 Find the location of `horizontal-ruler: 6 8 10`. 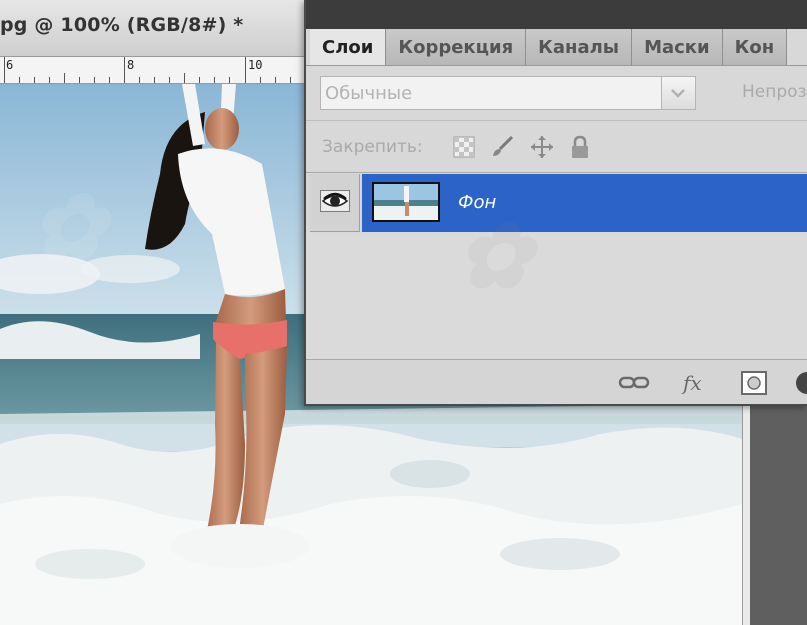

horizontal-ruler: 6 8 10 is located at coordinates (153, 70).